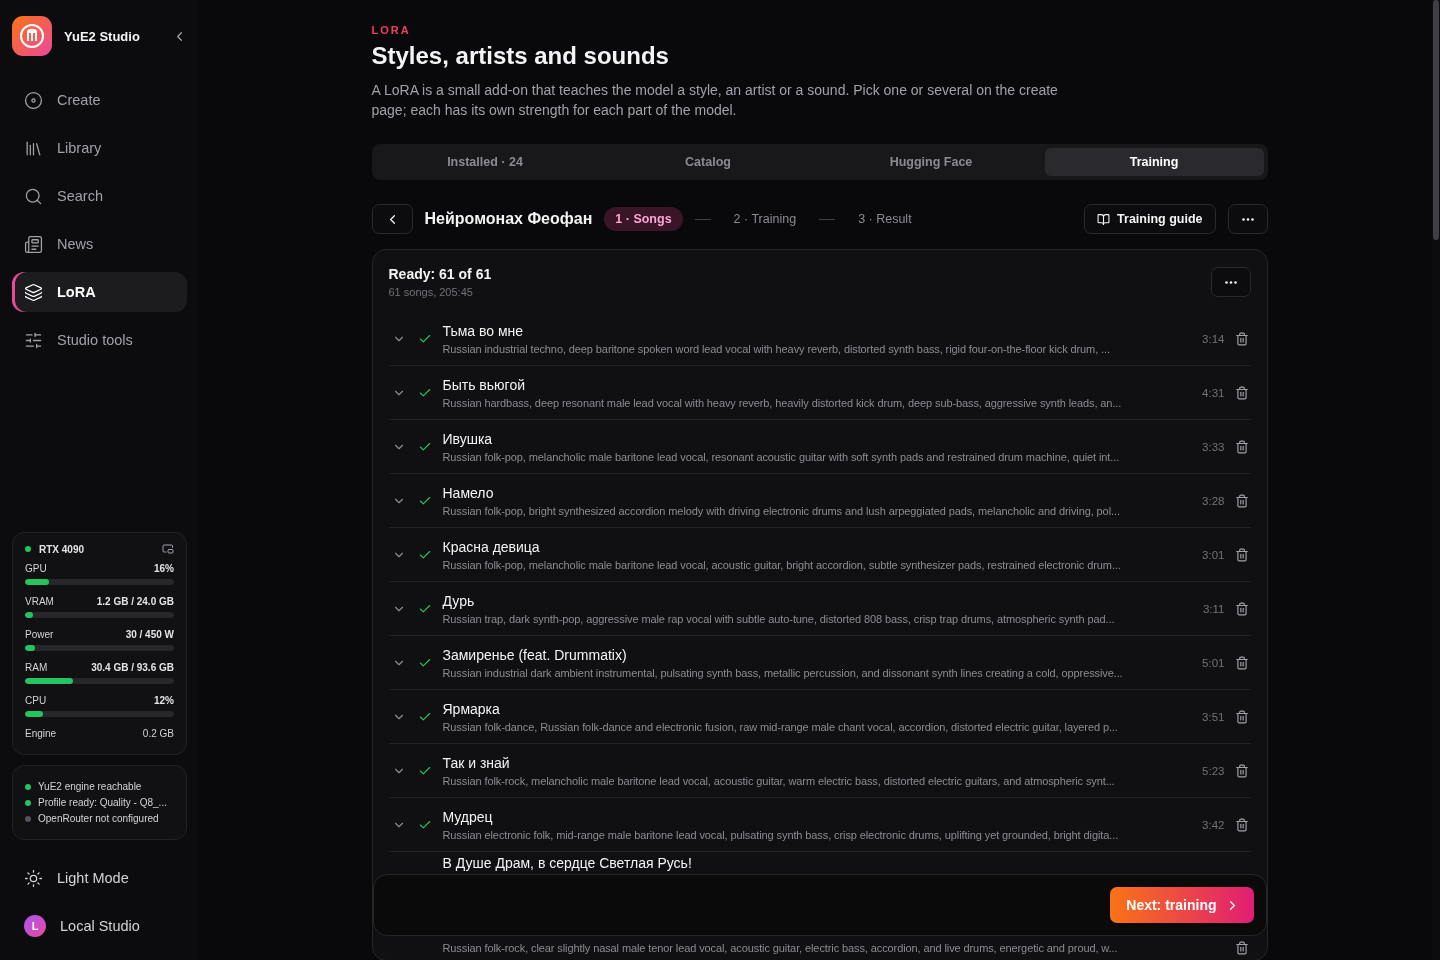 Image resolution: width=1440 pixels, height=960 pixels. Describe the element at coordinates (471, 708) in the screenshot. I see `song-title: Ярмарка` at that location.